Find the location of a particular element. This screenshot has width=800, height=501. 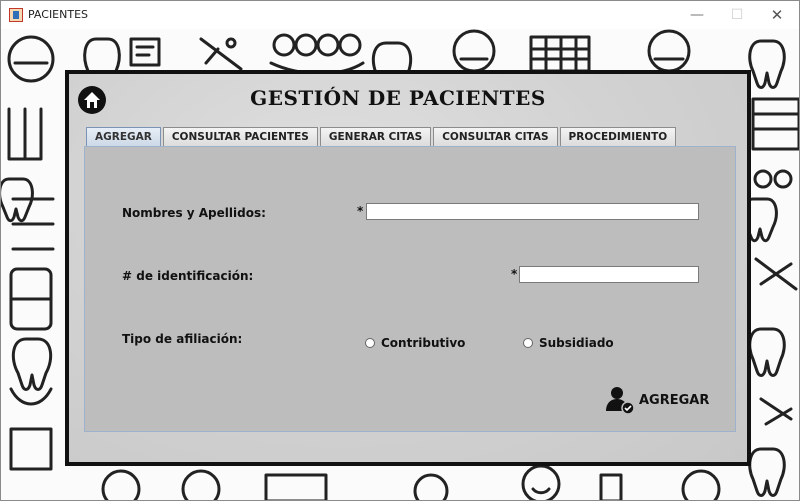

add-user-icon is located at coordinates (620, 401).